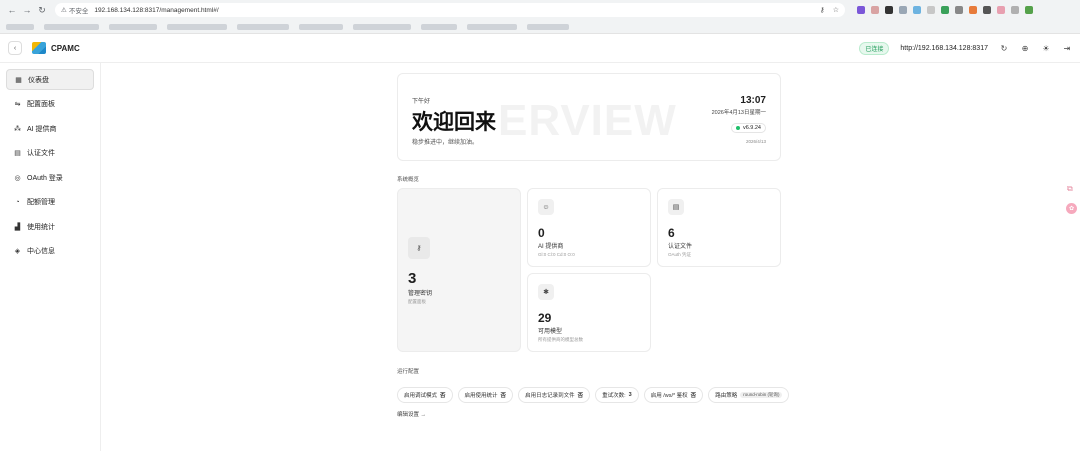 The width and height of the screenshot is (1080, 451). What do you see at coordinates (408, 372) in the screenshot?
I see `section-title-runtime: 运行配置` at bounding box center [408, 372].